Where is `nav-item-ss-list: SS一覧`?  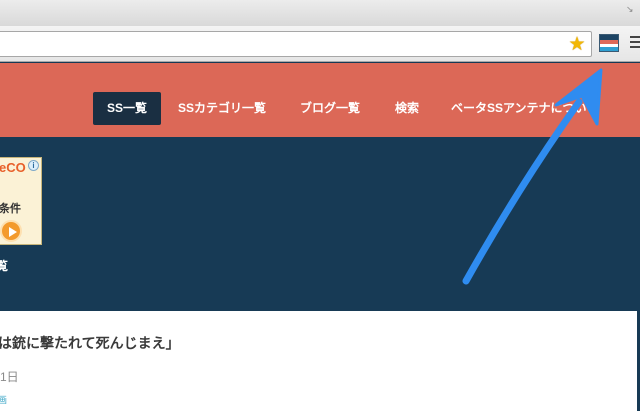
nav-item-ss-list: SS一覧 is located at coordinates (127, 108).